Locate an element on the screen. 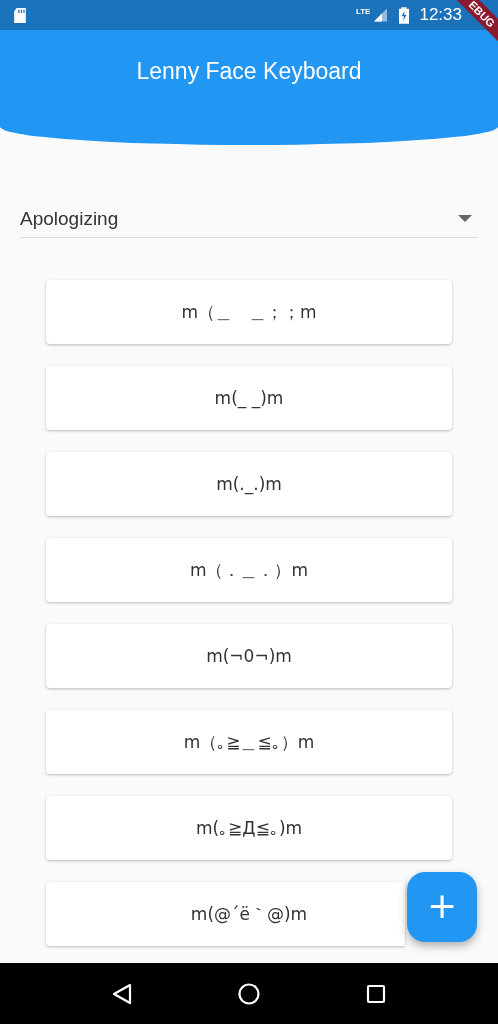 The image size is (498, 1024). face-card: m(¬0¬)m is located at coordinates (249, 656).